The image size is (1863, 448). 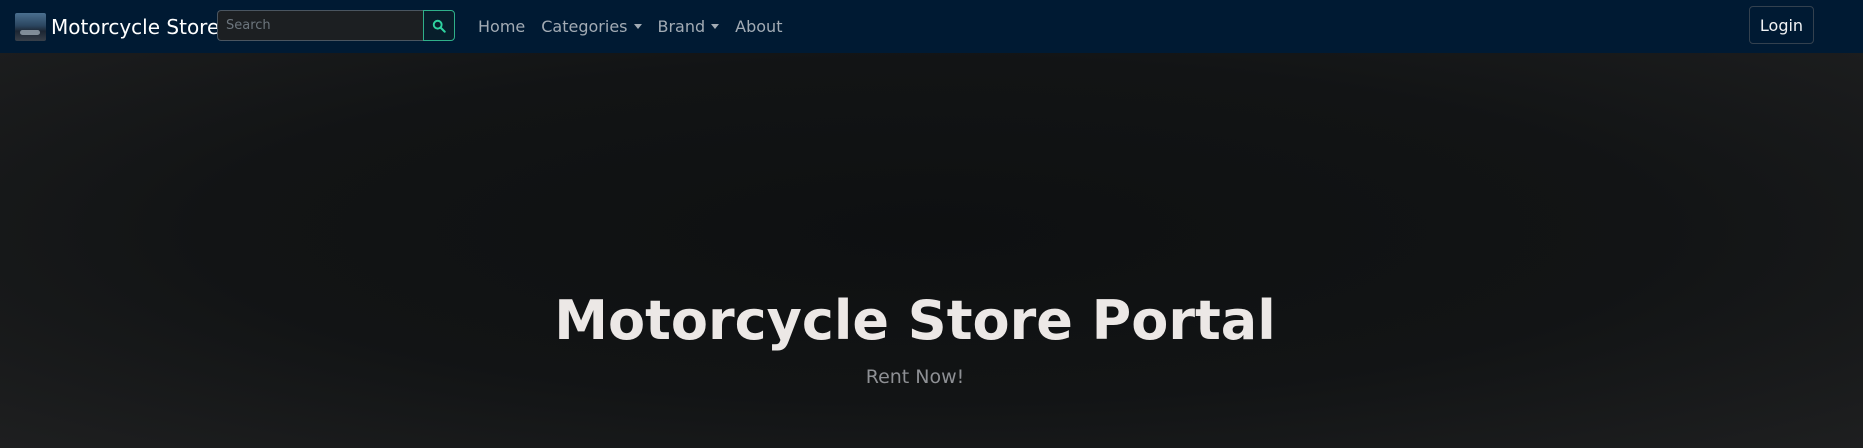 What do you see at coordinates (1781, 25) in the screenshot?
I see `login-button: Login` at bounding box center [1781, 25].